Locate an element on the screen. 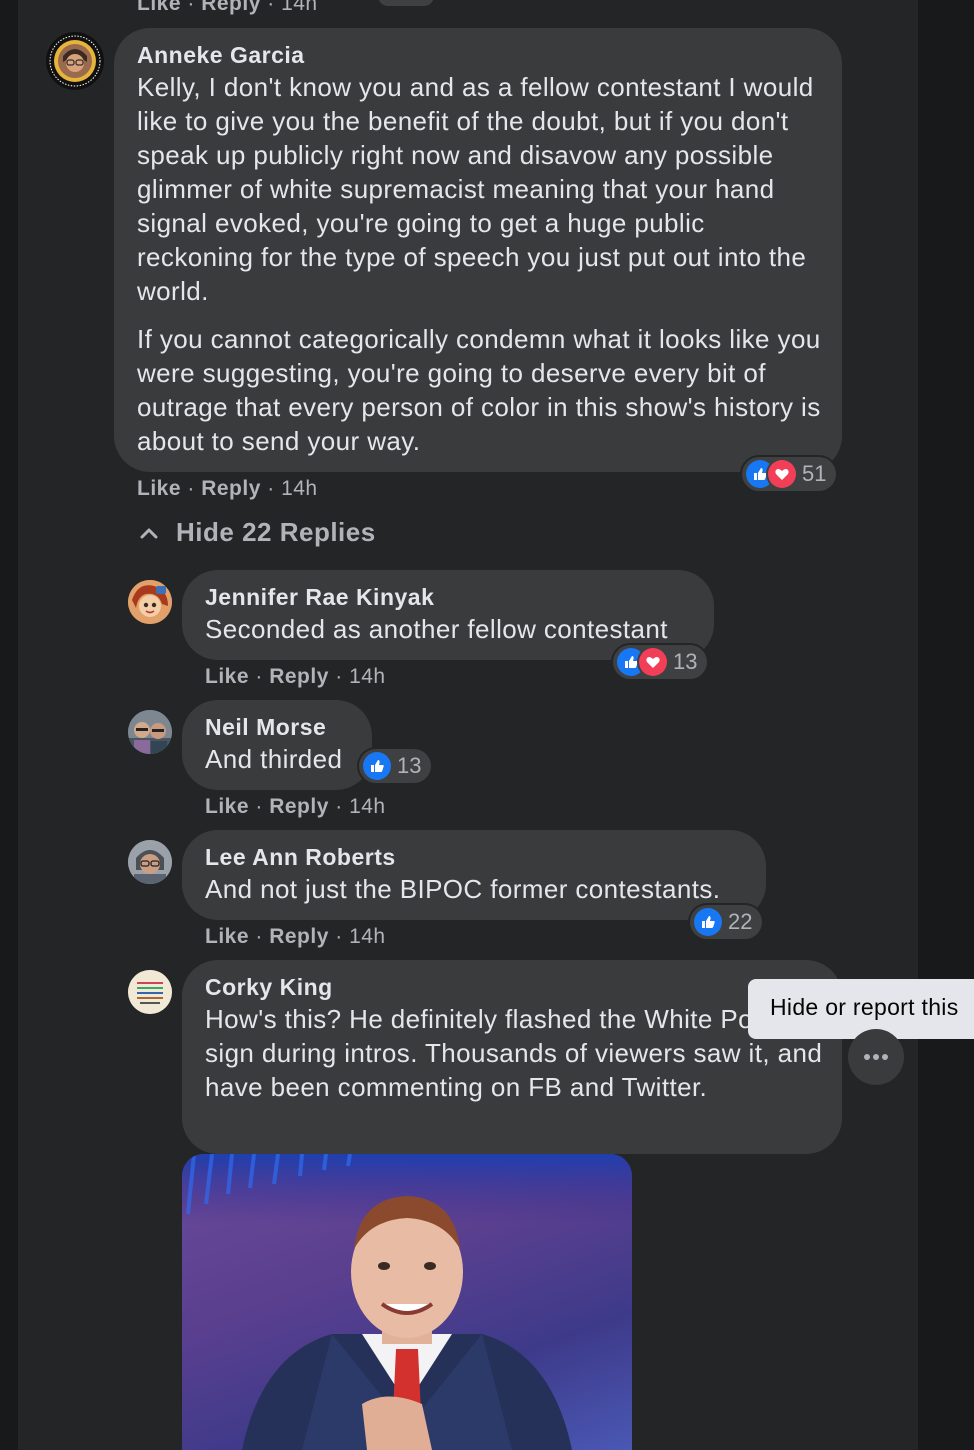  reply-author: Lee Ann Roberts is located at coordinates (300, 857).